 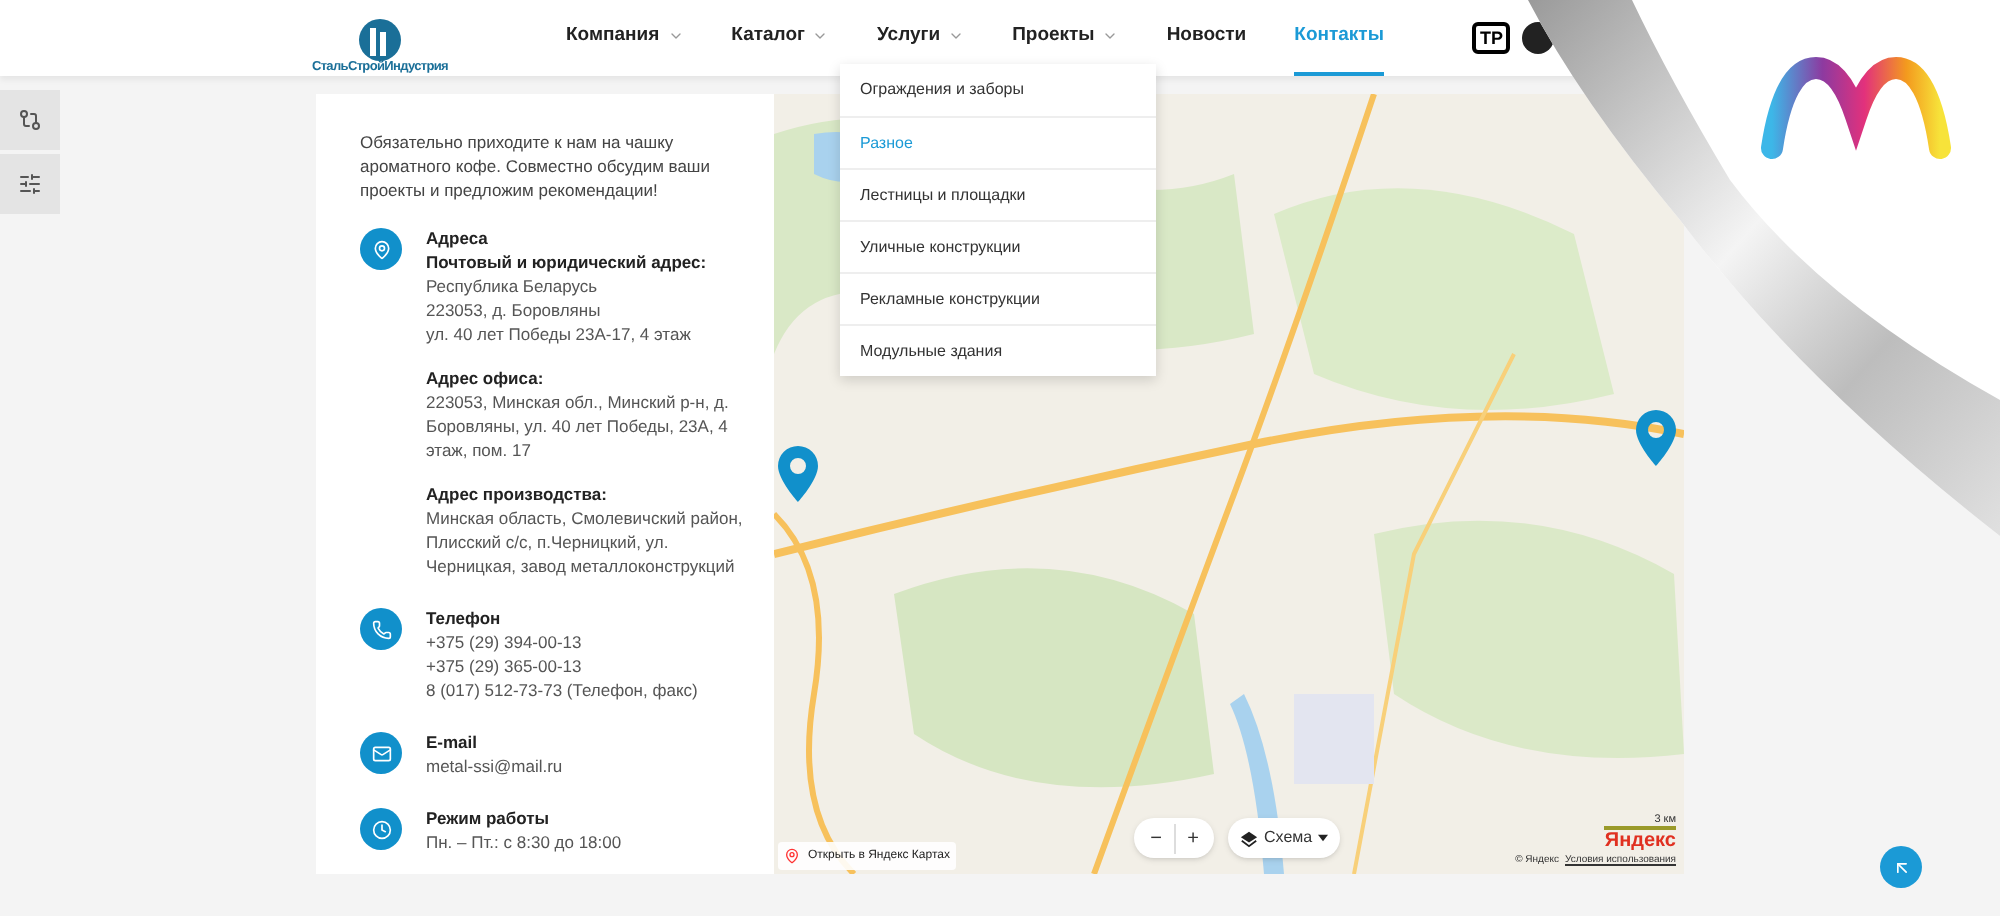 What do you see at coordinates (562, 690) in the screenshot?
I see `contact-text: 8 (017) 512-73-73 (Телефон, факс)` at bounding box center [562, 690].